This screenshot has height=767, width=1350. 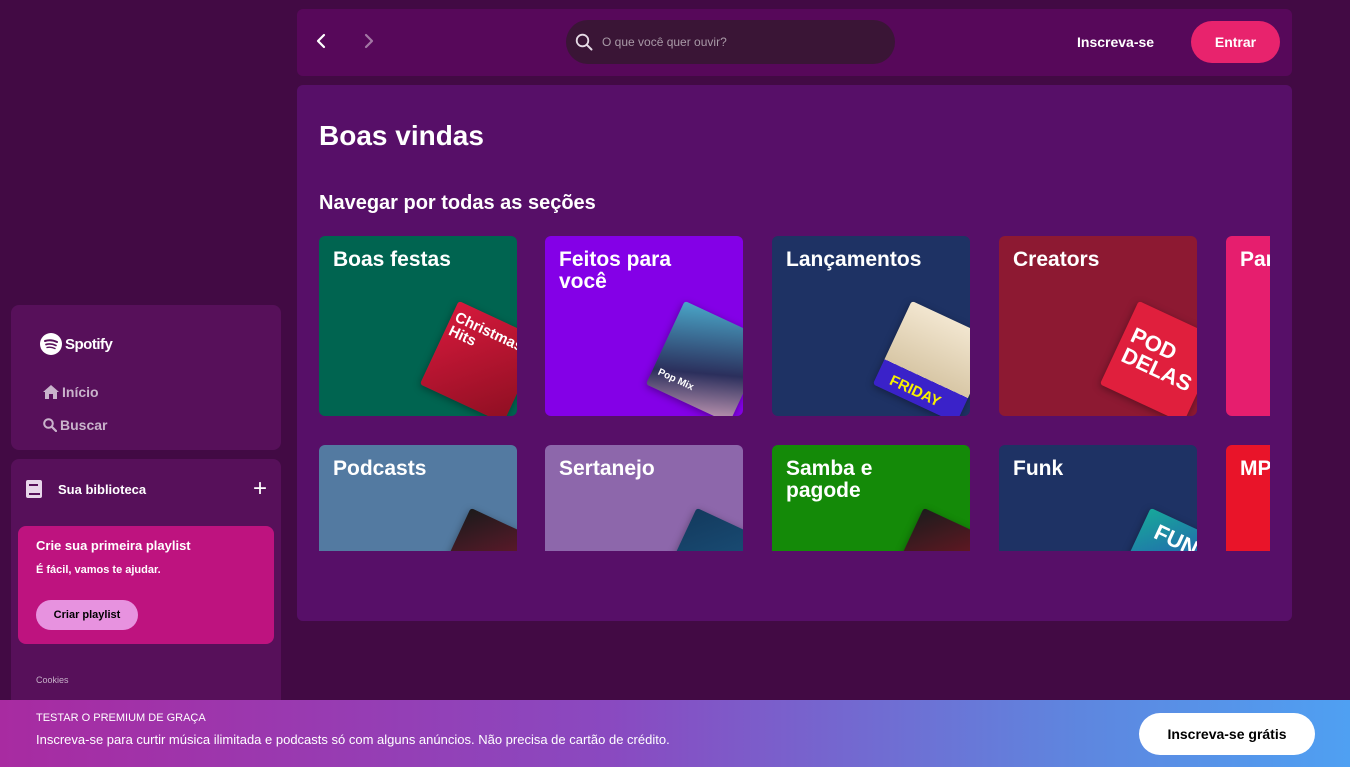 I want to click on category-tile: Feitos para você Pop Mix, so click(x=644, y=326).